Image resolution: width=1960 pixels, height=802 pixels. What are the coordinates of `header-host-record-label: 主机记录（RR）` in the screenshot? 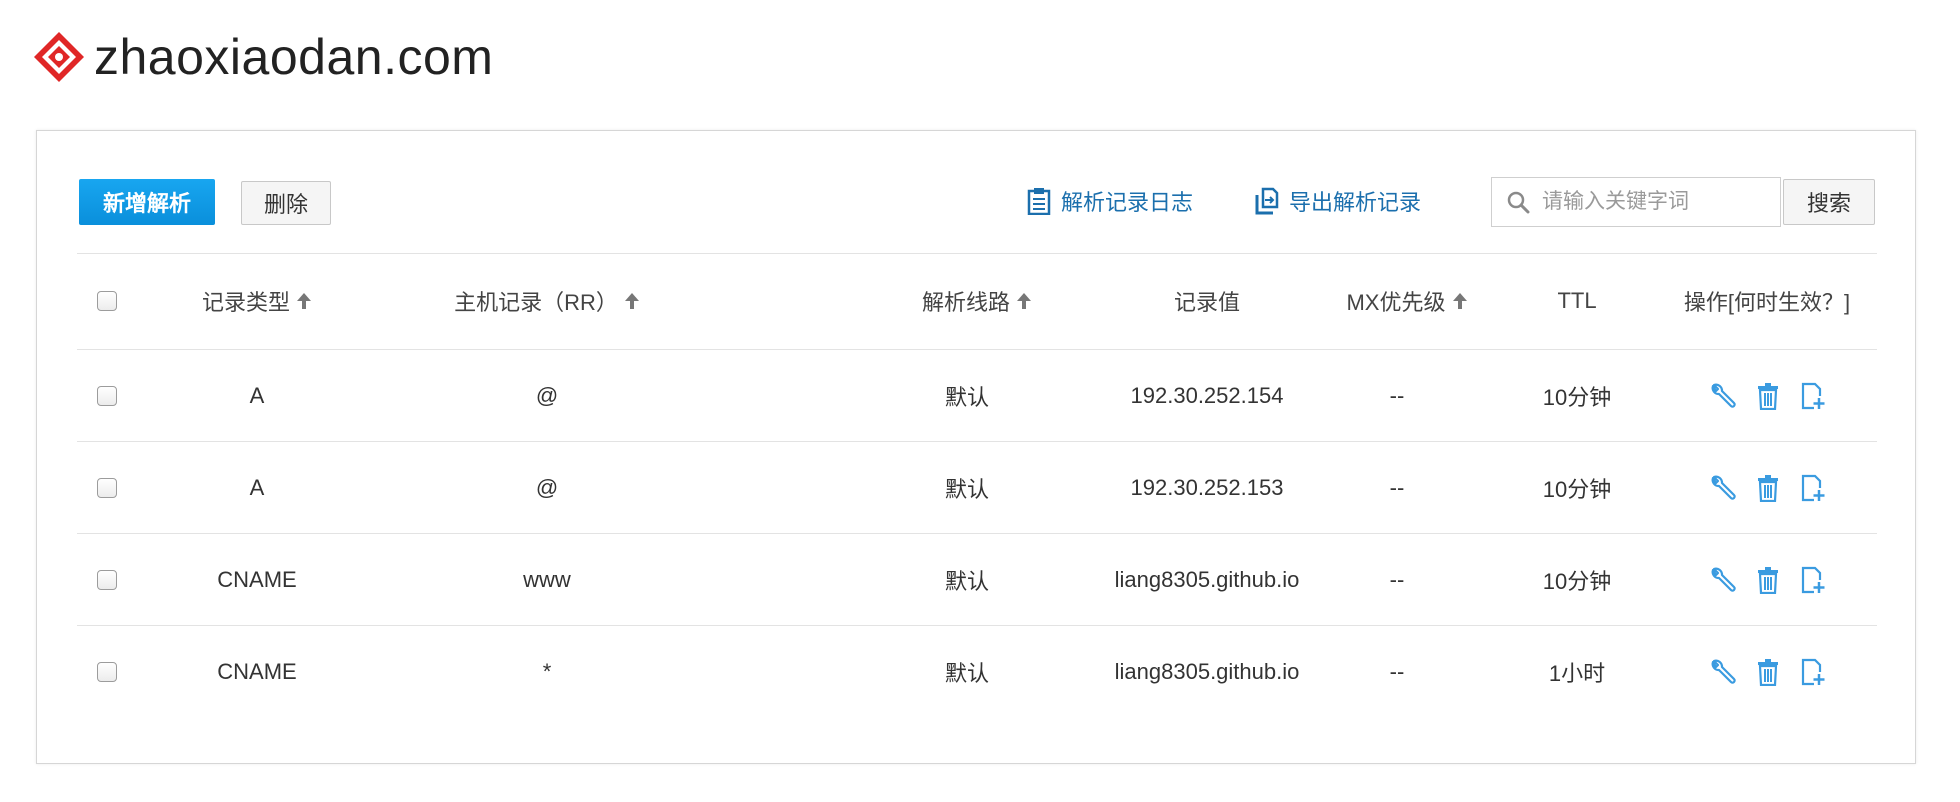 It's located at (536, 302).